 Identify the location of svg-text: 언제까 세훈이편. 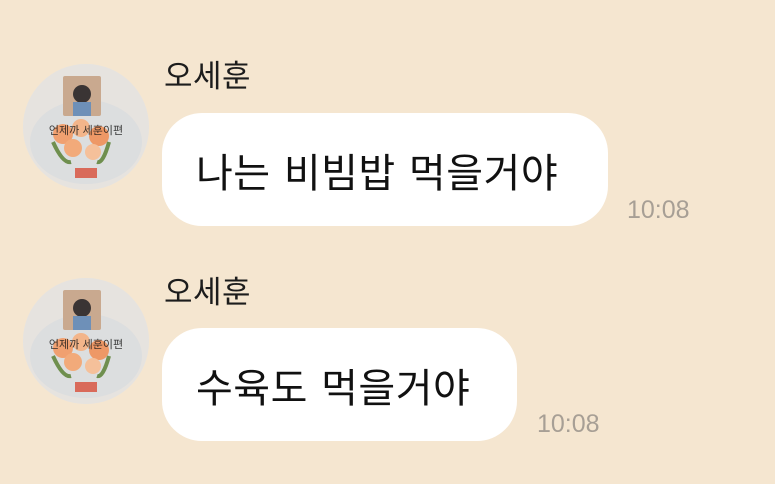
(86, 344).